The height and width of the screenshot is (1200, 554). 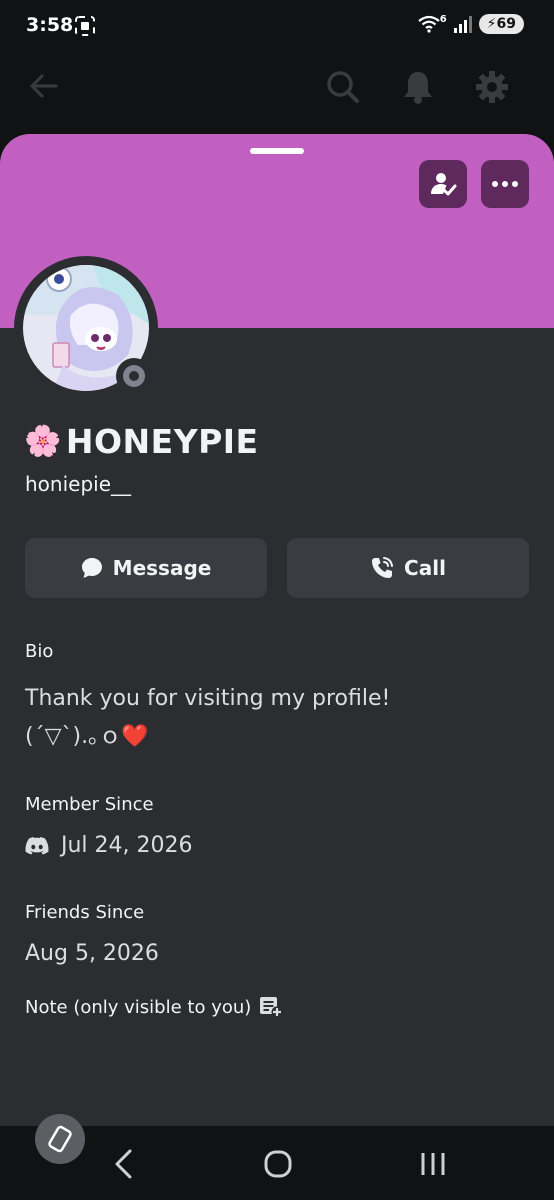 What do you see at coordinates (134, 376) in the screenshot?
I see `offline-status-indicator` at bounding box center [134, 376].